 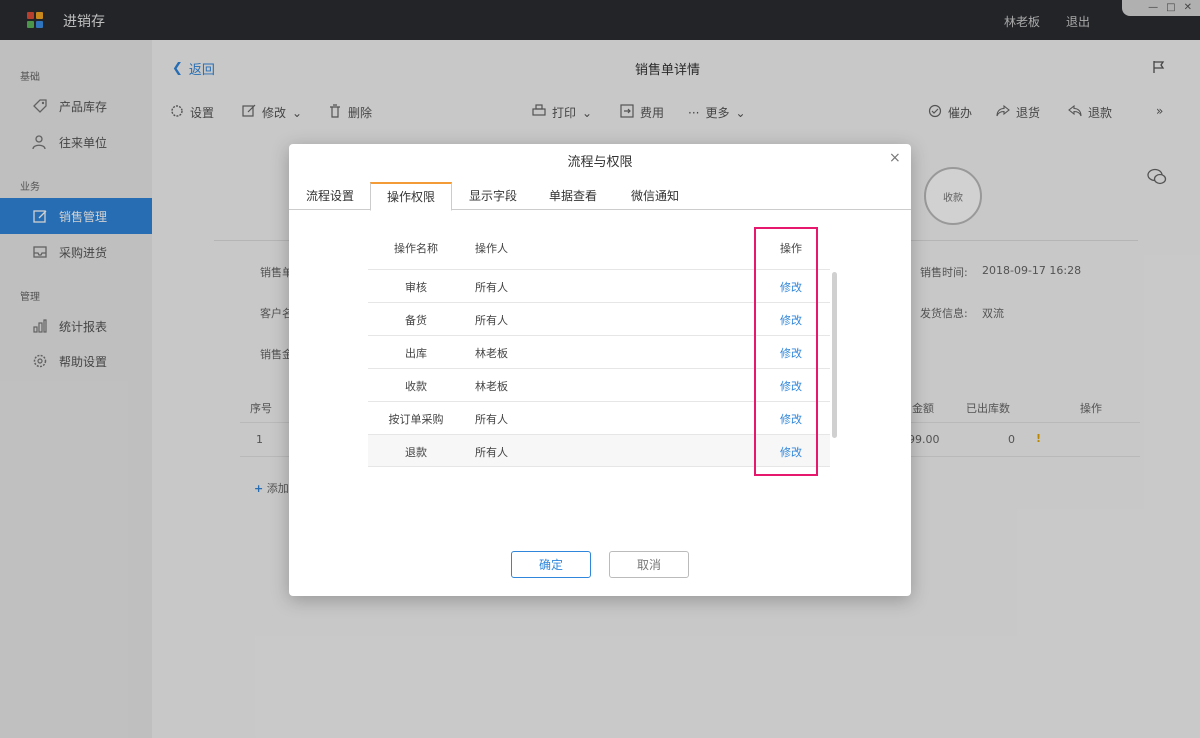 I want to click on cancel-button: 取消, so click(x=649, y=564).